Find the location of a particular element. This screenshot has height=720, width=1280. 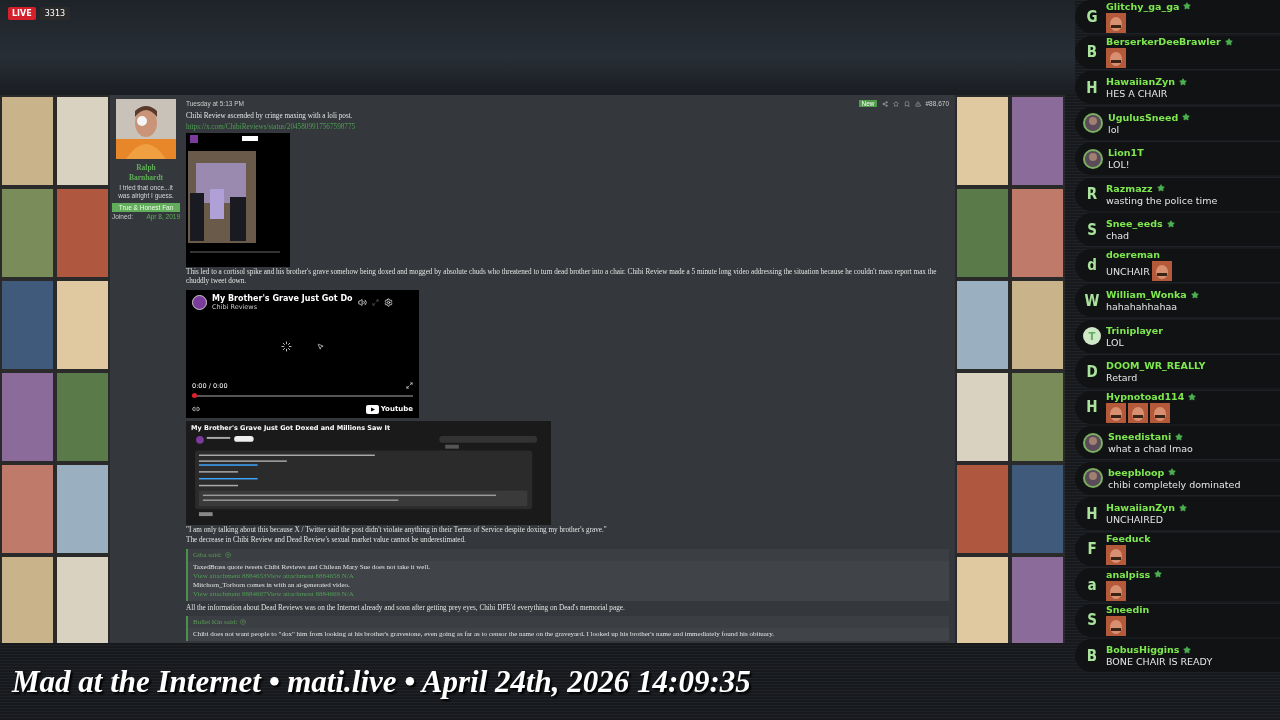

chat-username: Lion1T is located at coordinates (1126, 152).